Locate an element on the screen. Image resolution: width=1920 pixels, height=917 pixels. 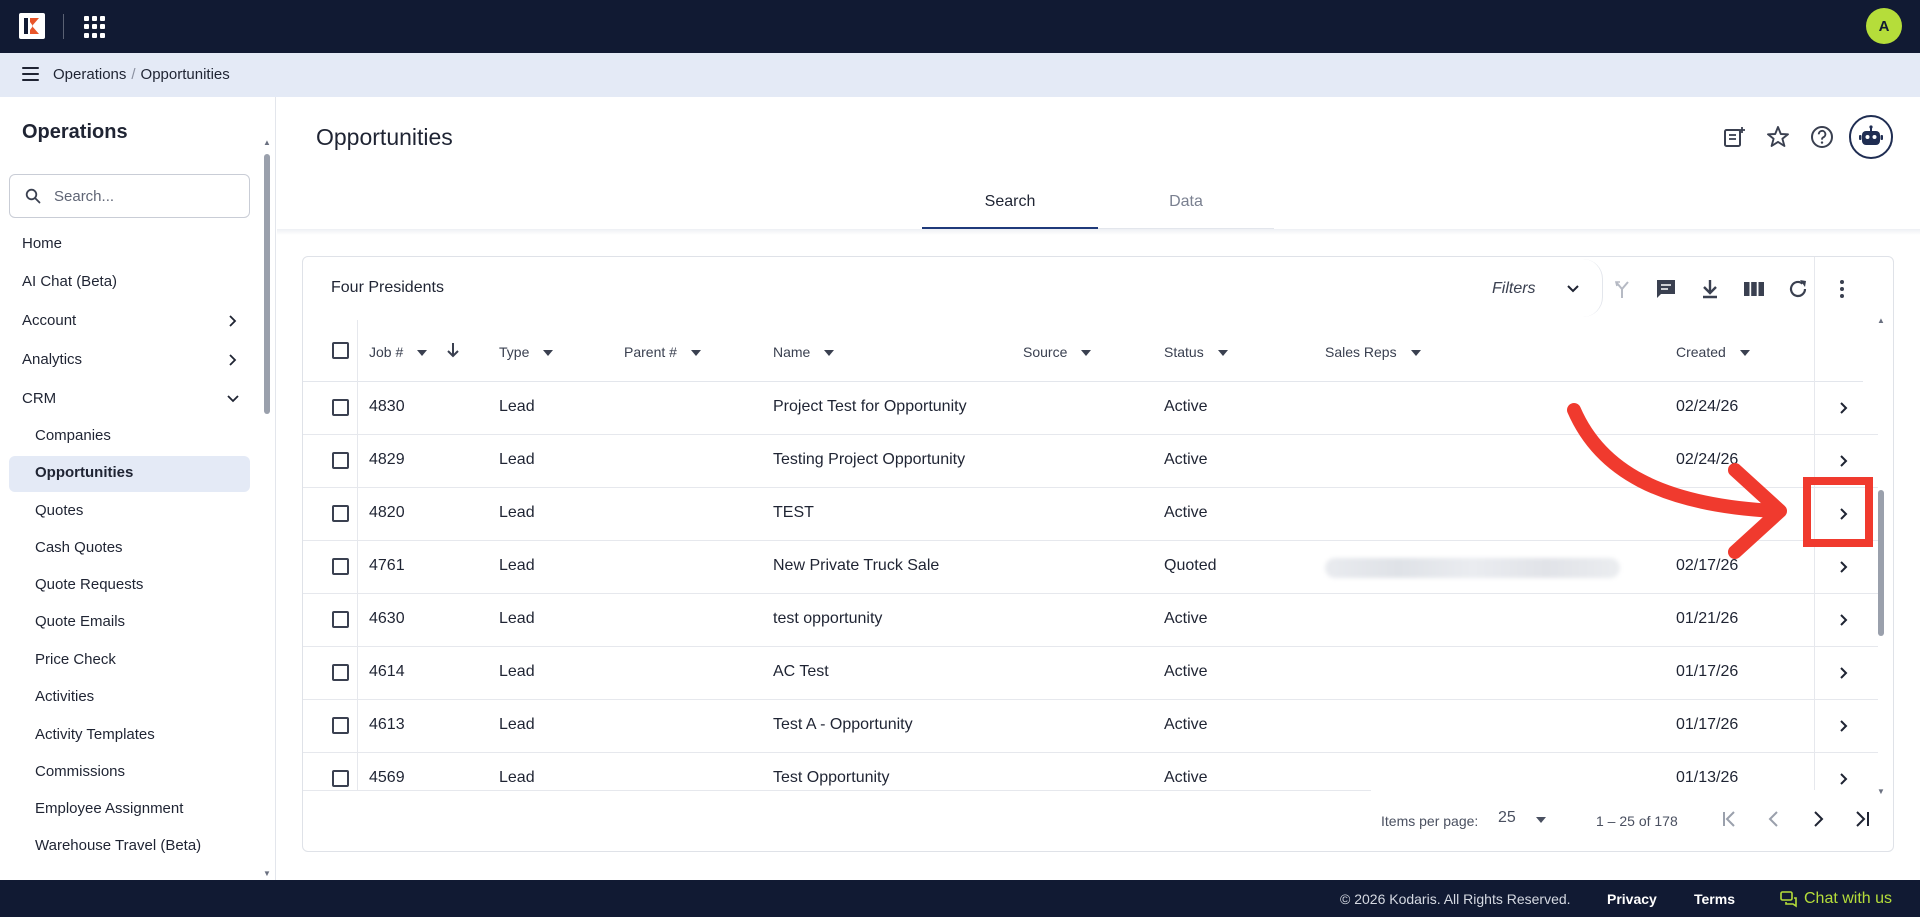
breadcrumb: Operations / Opportunities is located at coordinates (141, 74).